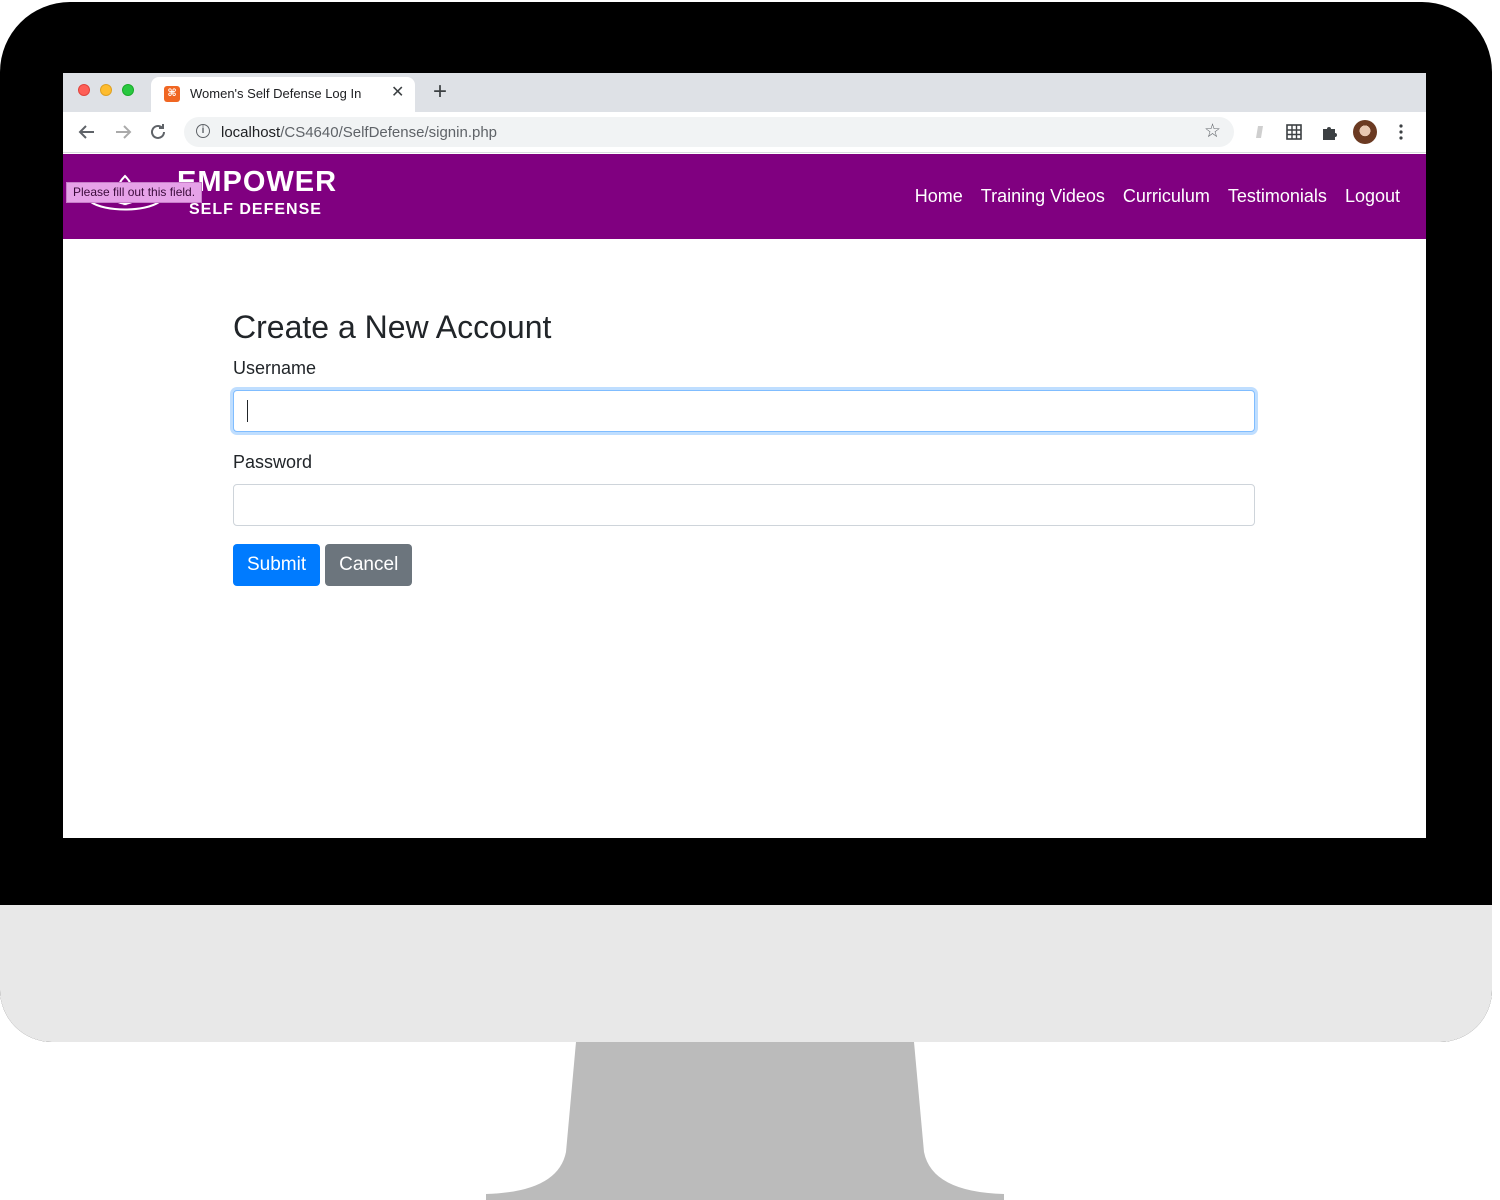 This screenshot has width=1500, height=1200. Describe the element at coordinates (255, 210) in the screenshot. I see `brand-subtitle: SELF DEFENSE` at that location.